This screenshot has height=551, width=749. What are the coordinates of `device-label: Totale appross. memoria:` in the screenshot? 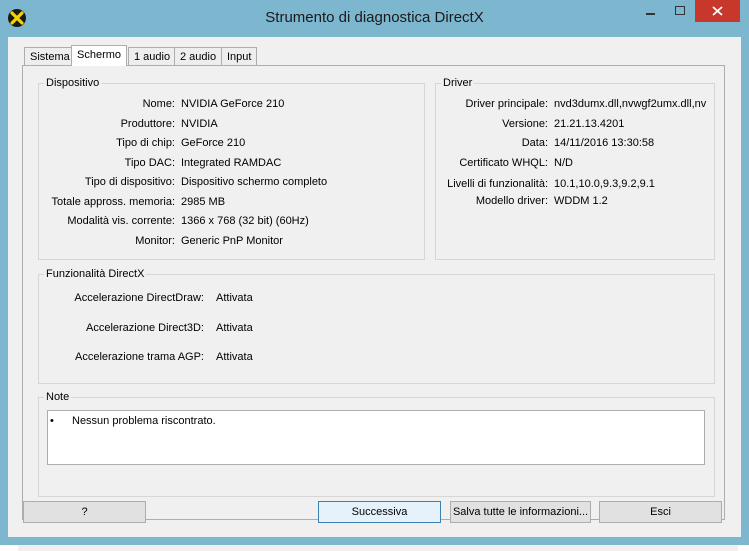 It's located at (113, 202).